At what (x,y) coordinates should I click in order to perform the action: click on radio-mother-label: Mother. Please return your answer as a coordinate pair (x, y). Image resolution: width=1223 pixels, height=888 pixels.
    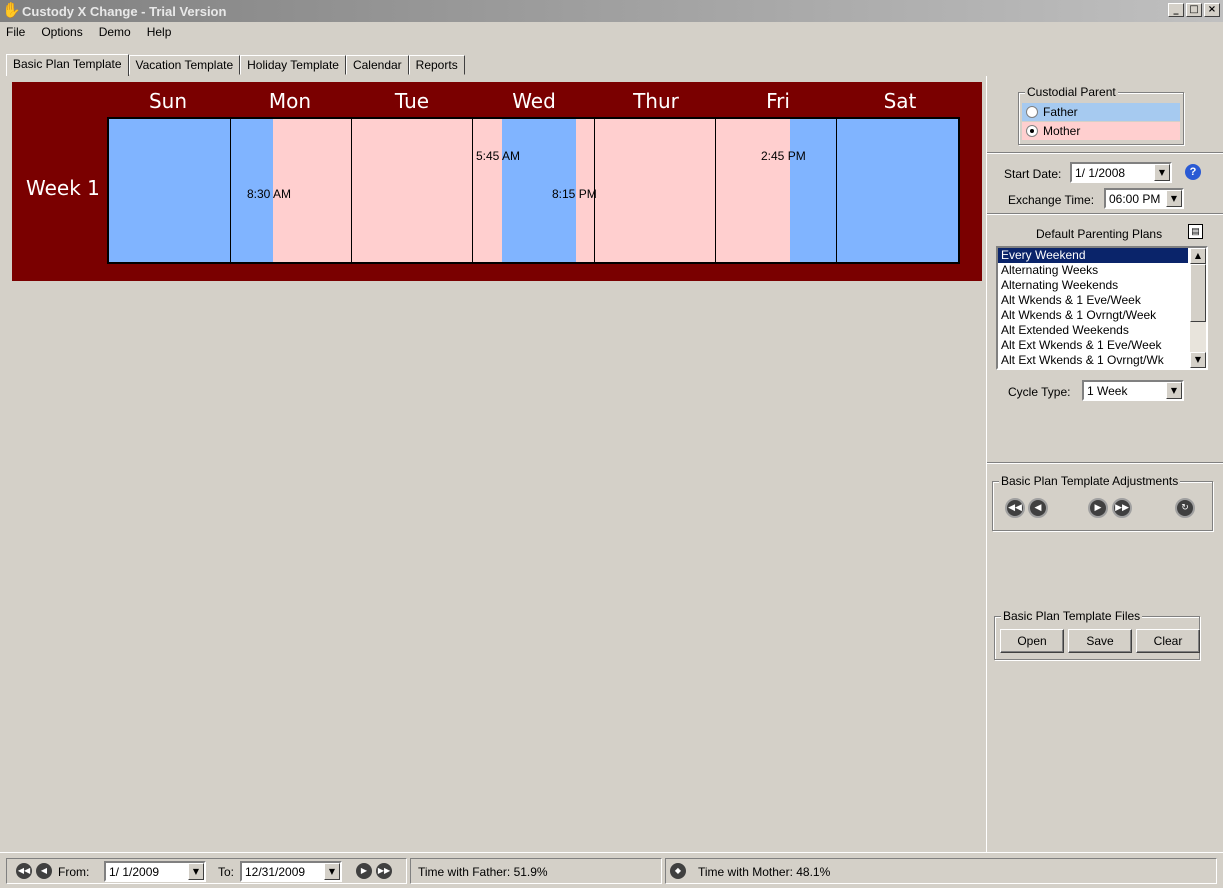
    Looking at the image, I should click on (1062, 131).